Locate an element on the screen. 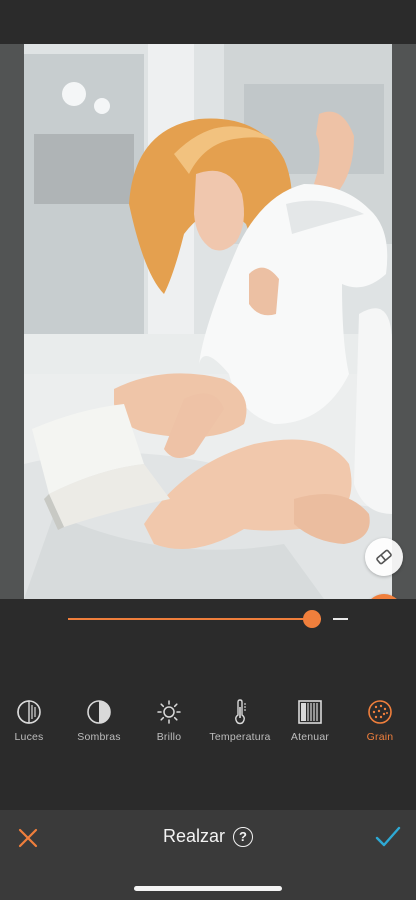 This screenshot has height=900, width=416. lights-icon is located at coordinates (29, 712).